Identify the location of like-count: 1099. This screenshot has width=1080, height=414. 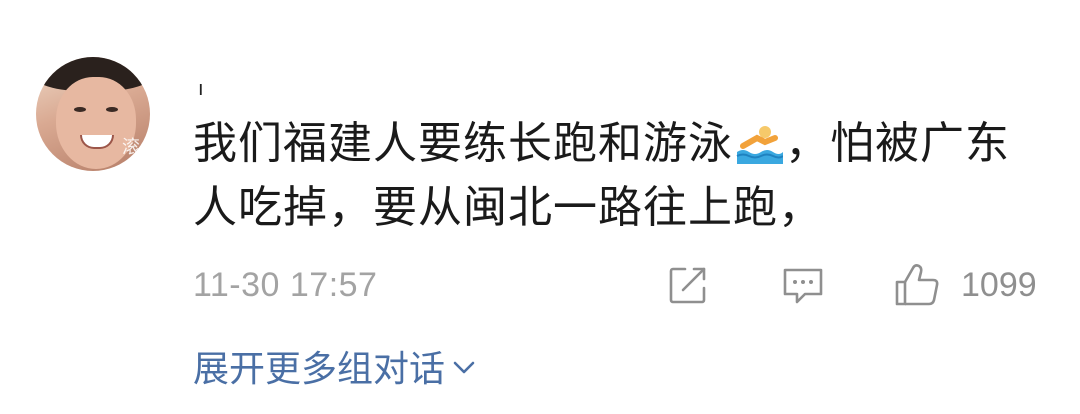
(999, 284).